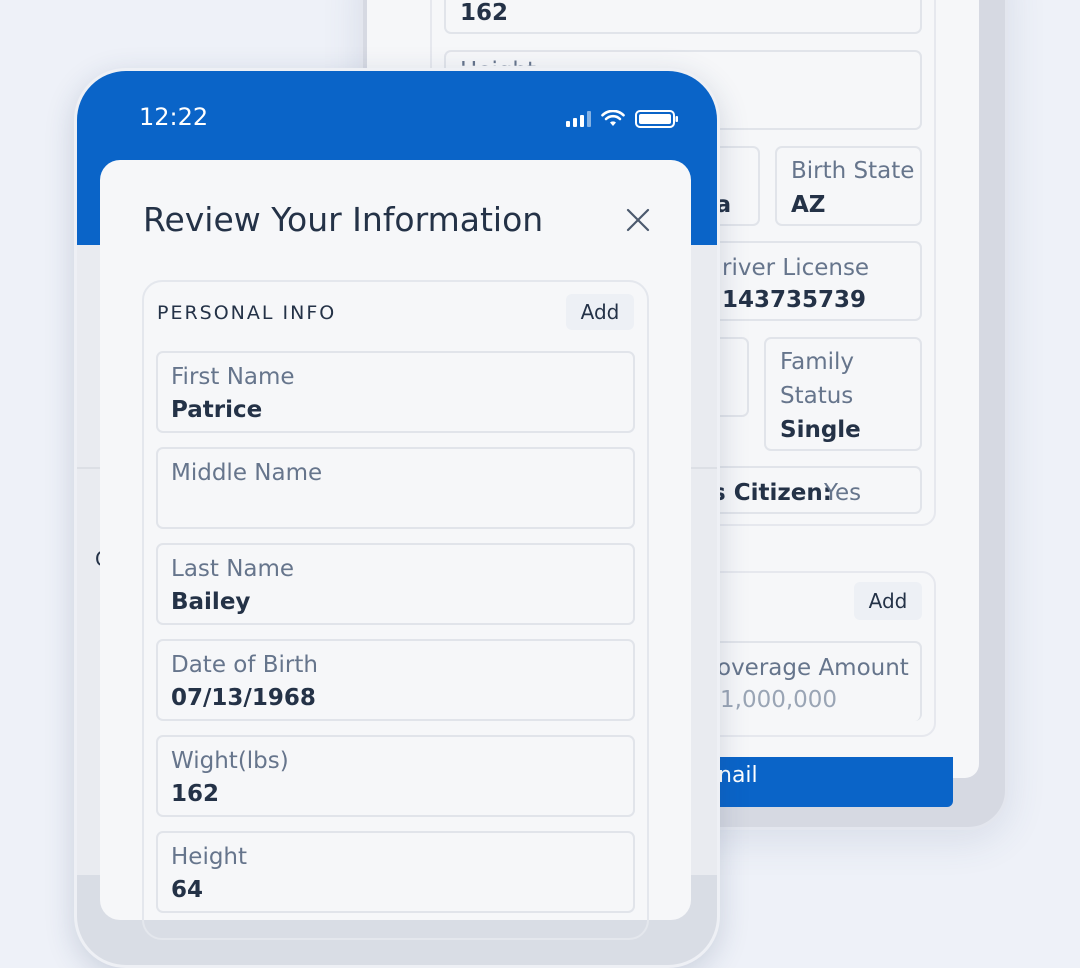 The image size is (1080, 968). Describe the element at coordinates (817, 362) in the screenshot. I see `back-family-status-label-1: Family` at that location.